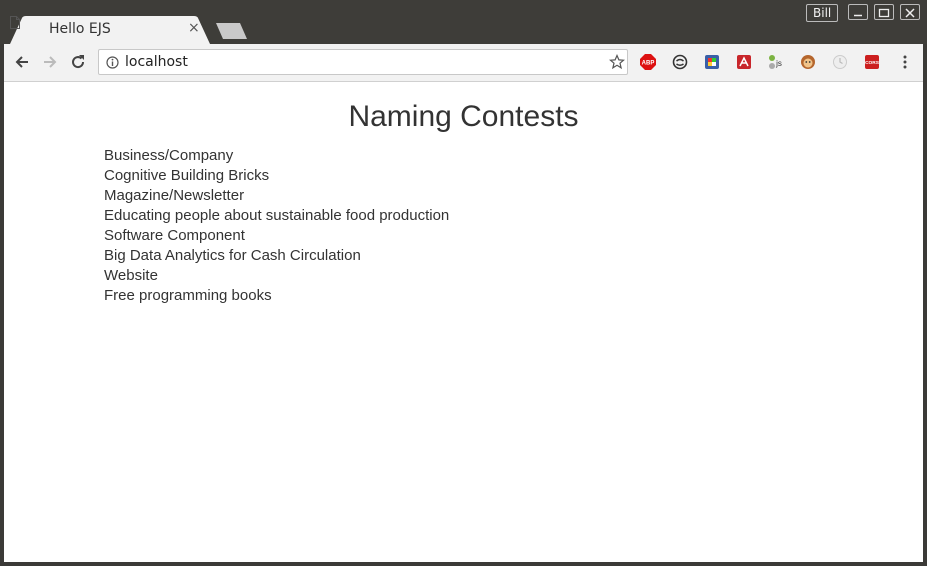 This screenshot has height=566, width=927. I want to click on svg-text: js, so click(778, 63).